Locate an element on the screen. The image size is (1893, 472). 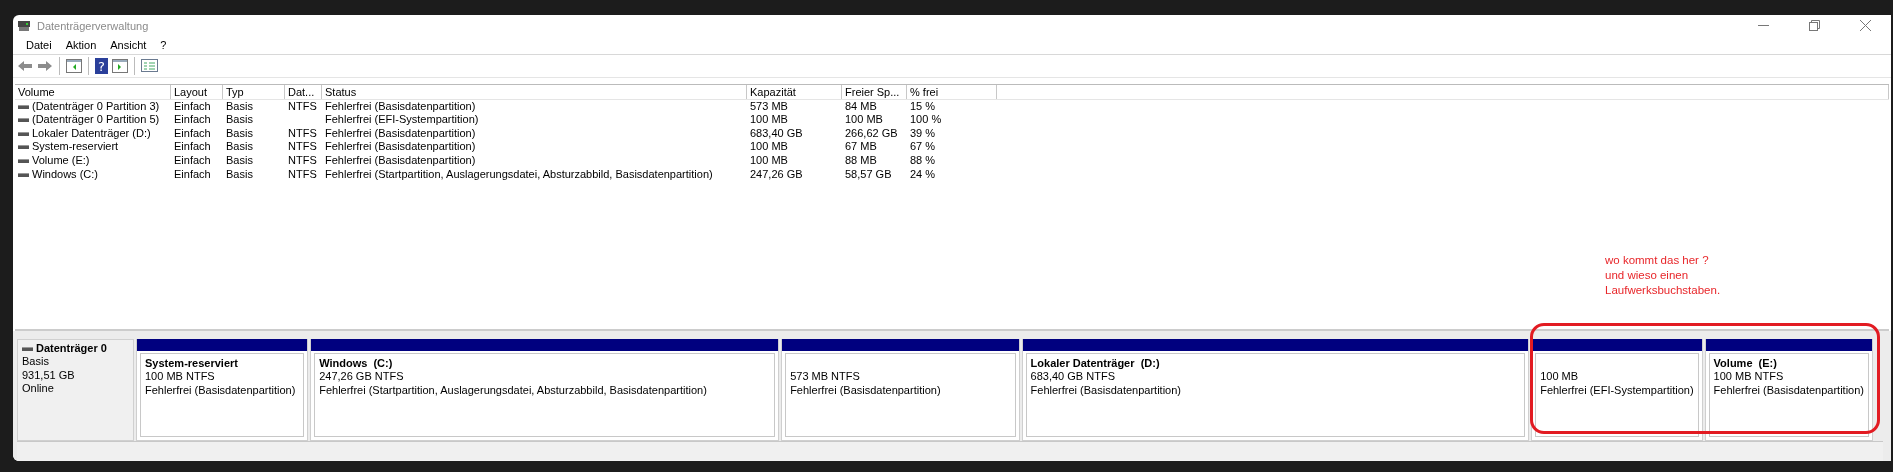
disk-detail: Basis is located at coordinates (35, 361).